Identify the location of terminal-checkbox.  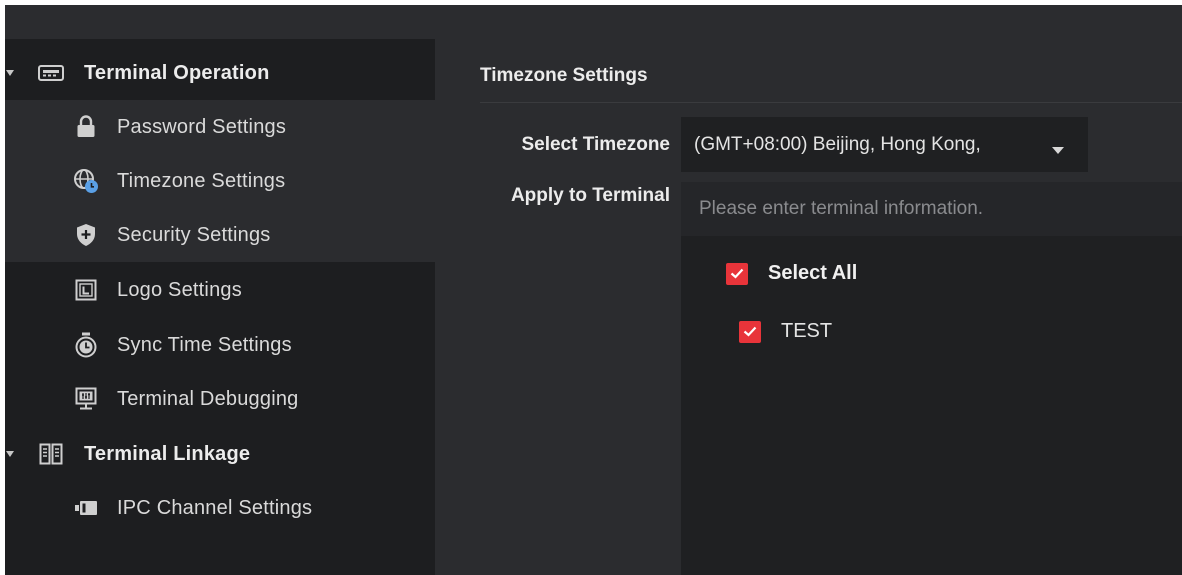
(750, 331).